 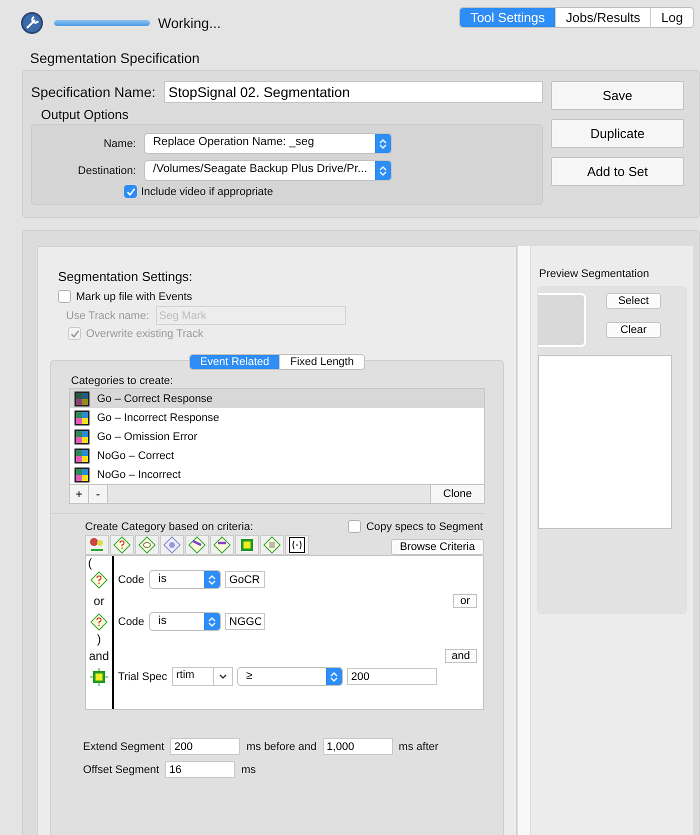 I want to click on combo-box: rtim, so click(x=203, y=676).